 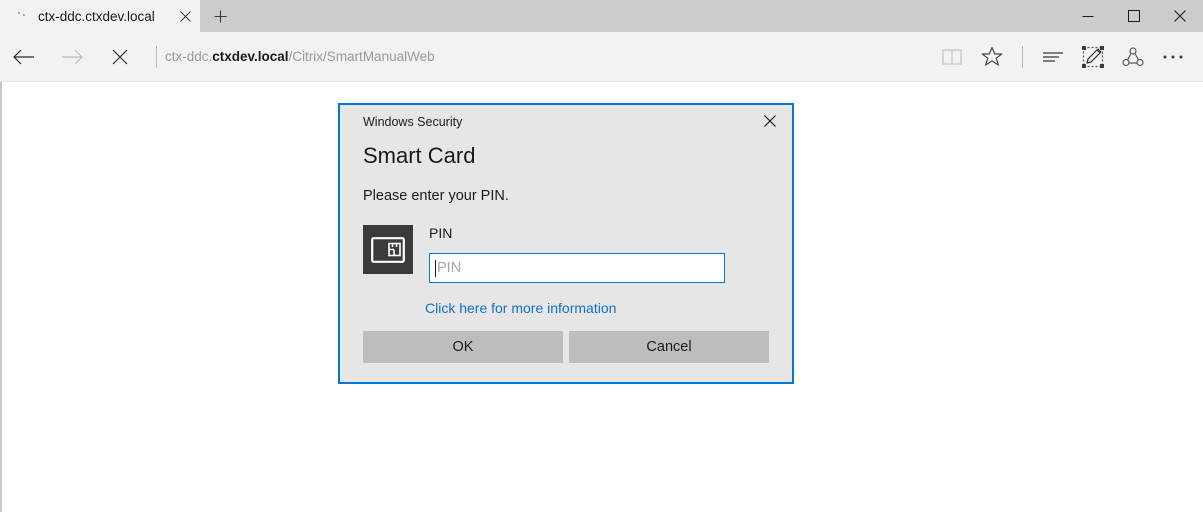 I want to click on maximize-icon, so click(x=1134, y=16).